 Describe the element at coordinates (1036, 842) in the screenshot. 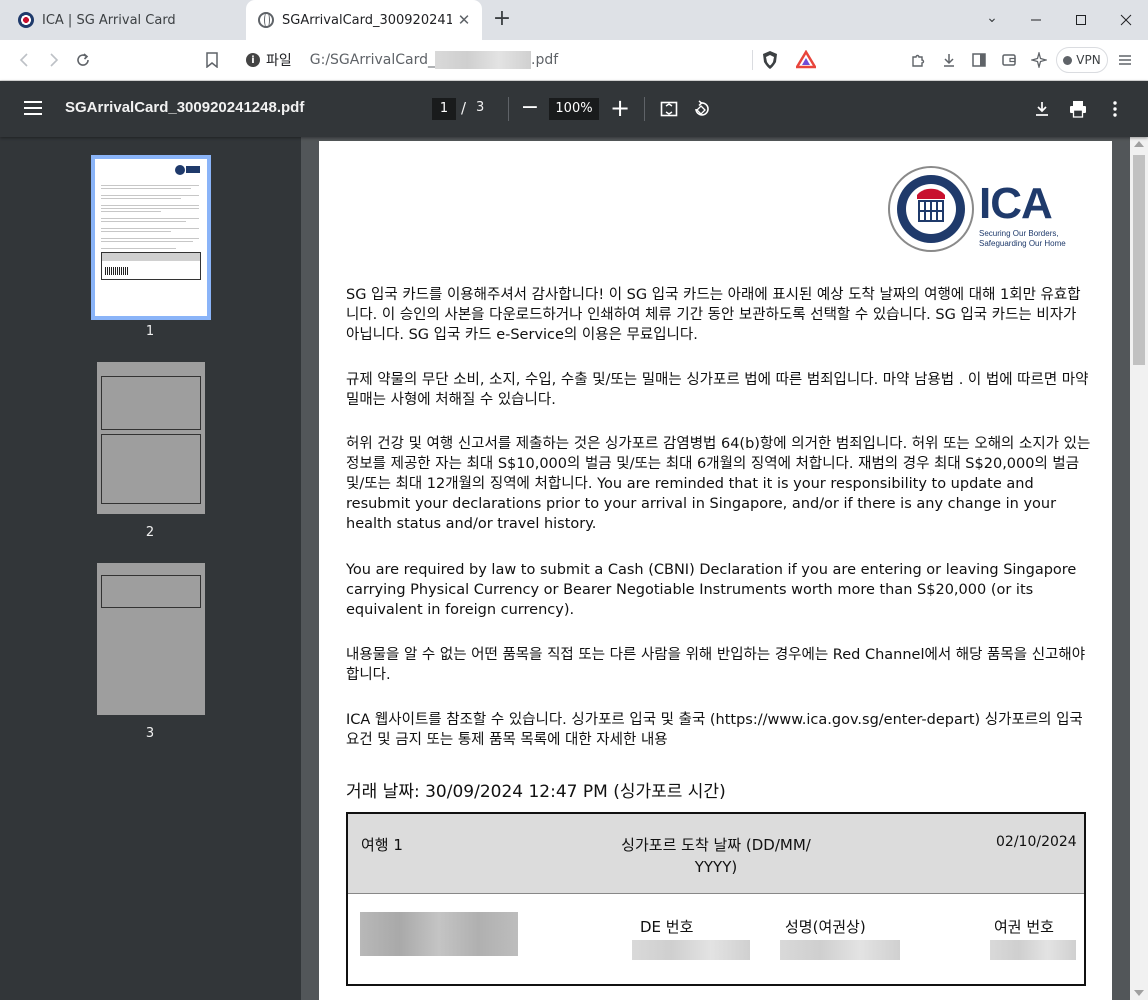

I see `arrival-date-value: 02/10/2024` at that location.